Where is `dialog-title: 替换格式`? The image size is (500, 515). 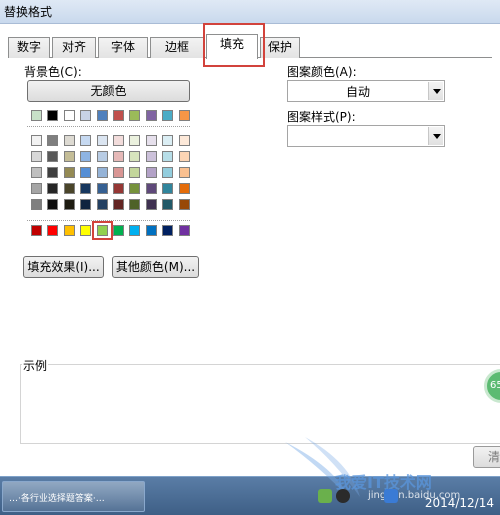 dialog-title: 替换格式 is located at coordinates (28, 12).